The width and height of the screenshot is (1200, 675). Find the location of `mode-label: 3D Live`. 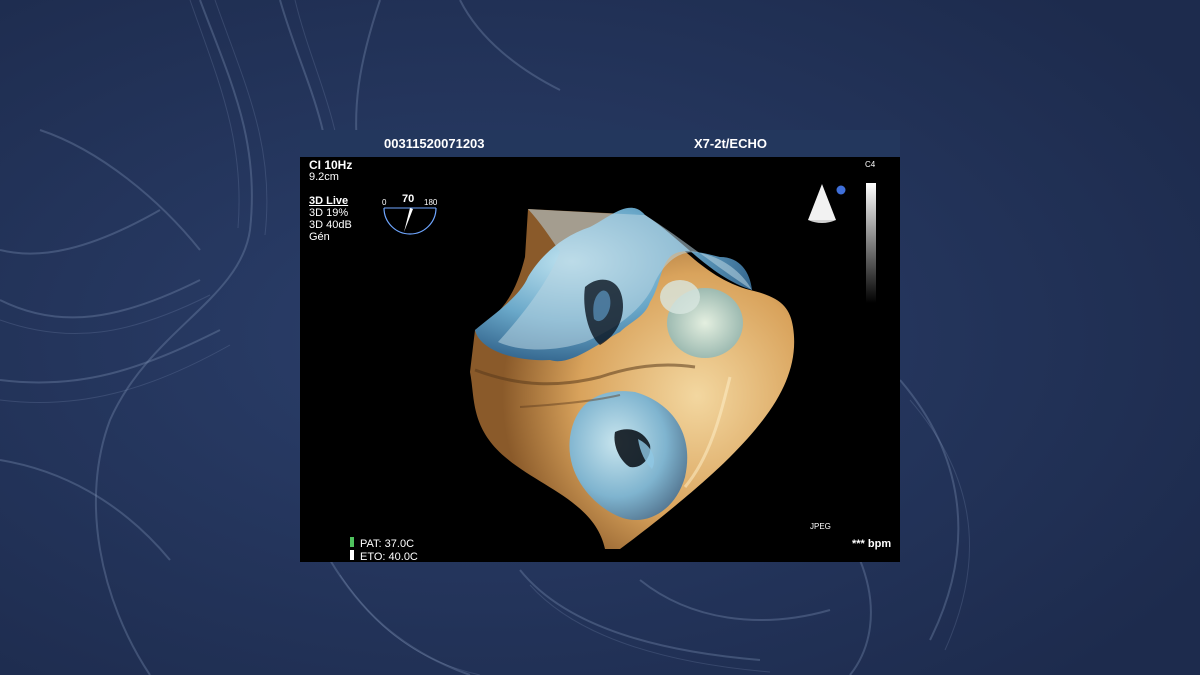

mode-label: 3D Live is located at coordinates (329, 201).